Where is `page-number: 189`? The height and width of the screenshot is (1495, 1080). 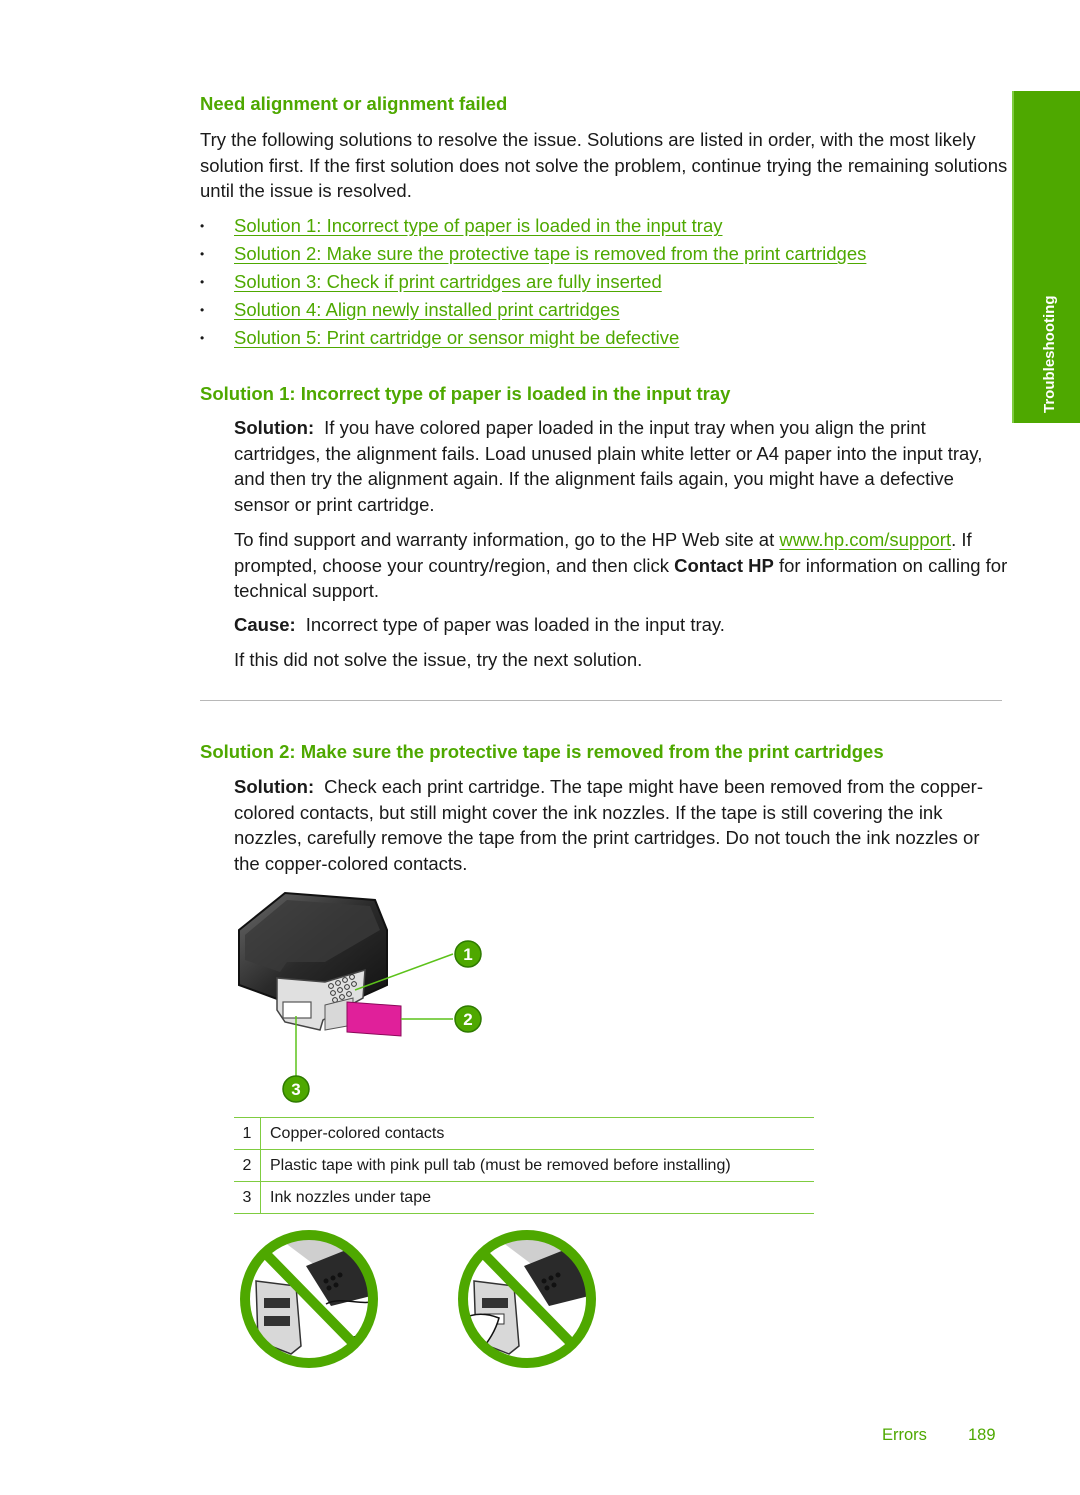
page-number: 189 is located at coordinates (982, 1435).